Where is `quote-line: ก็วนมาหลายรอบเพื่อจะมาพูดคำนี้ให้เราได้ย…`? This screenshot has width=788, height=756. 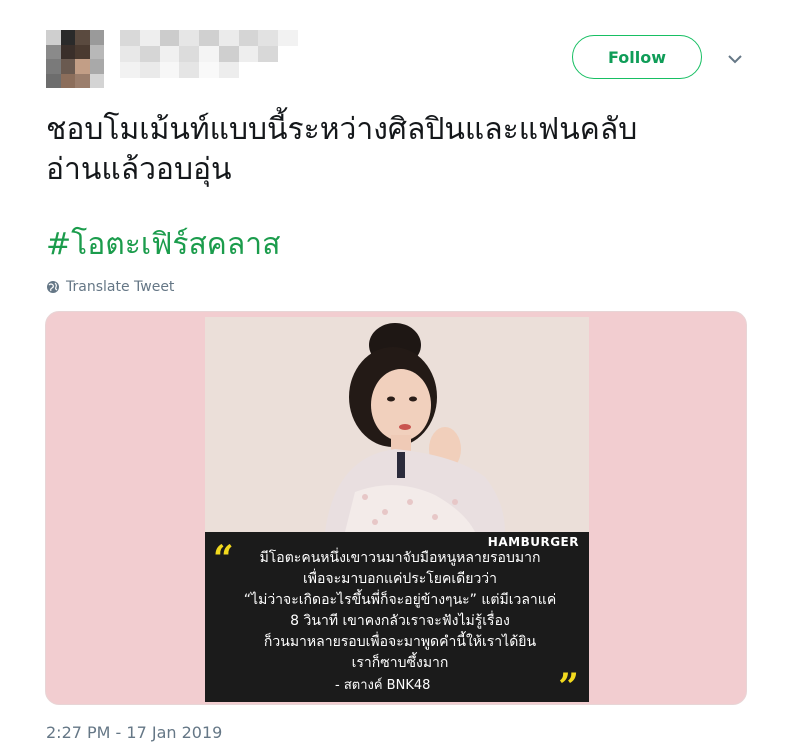
quote-line: ก็วนมาหลายรอบเพื่อจะมาพูดคำนี้ให้เราได้ย… is located at coordinates (400, 642).